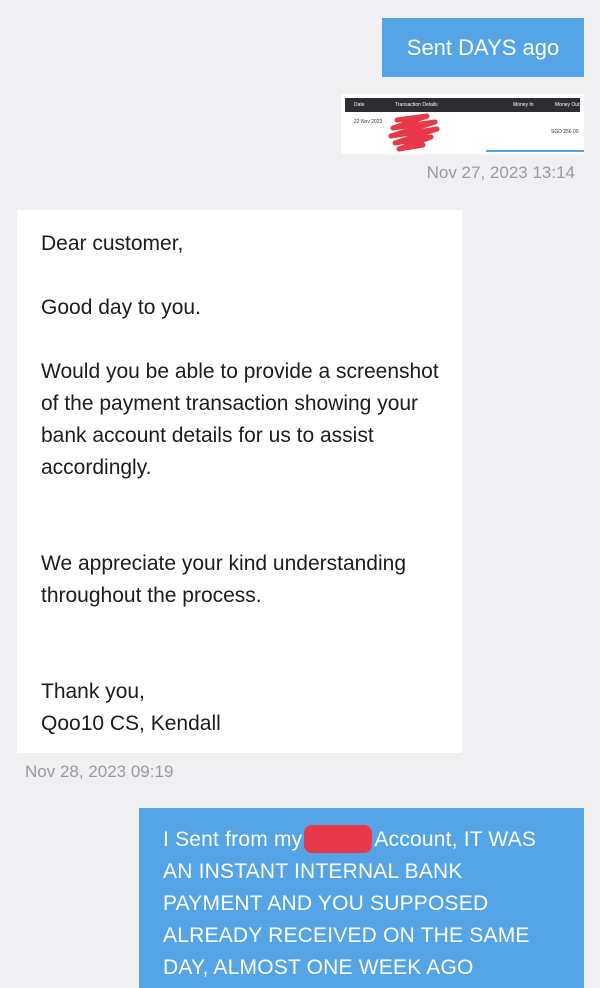 The height and width of the screenshot is (988, 600). I want to click on header-money-out: Money Out, so click(567, 105).